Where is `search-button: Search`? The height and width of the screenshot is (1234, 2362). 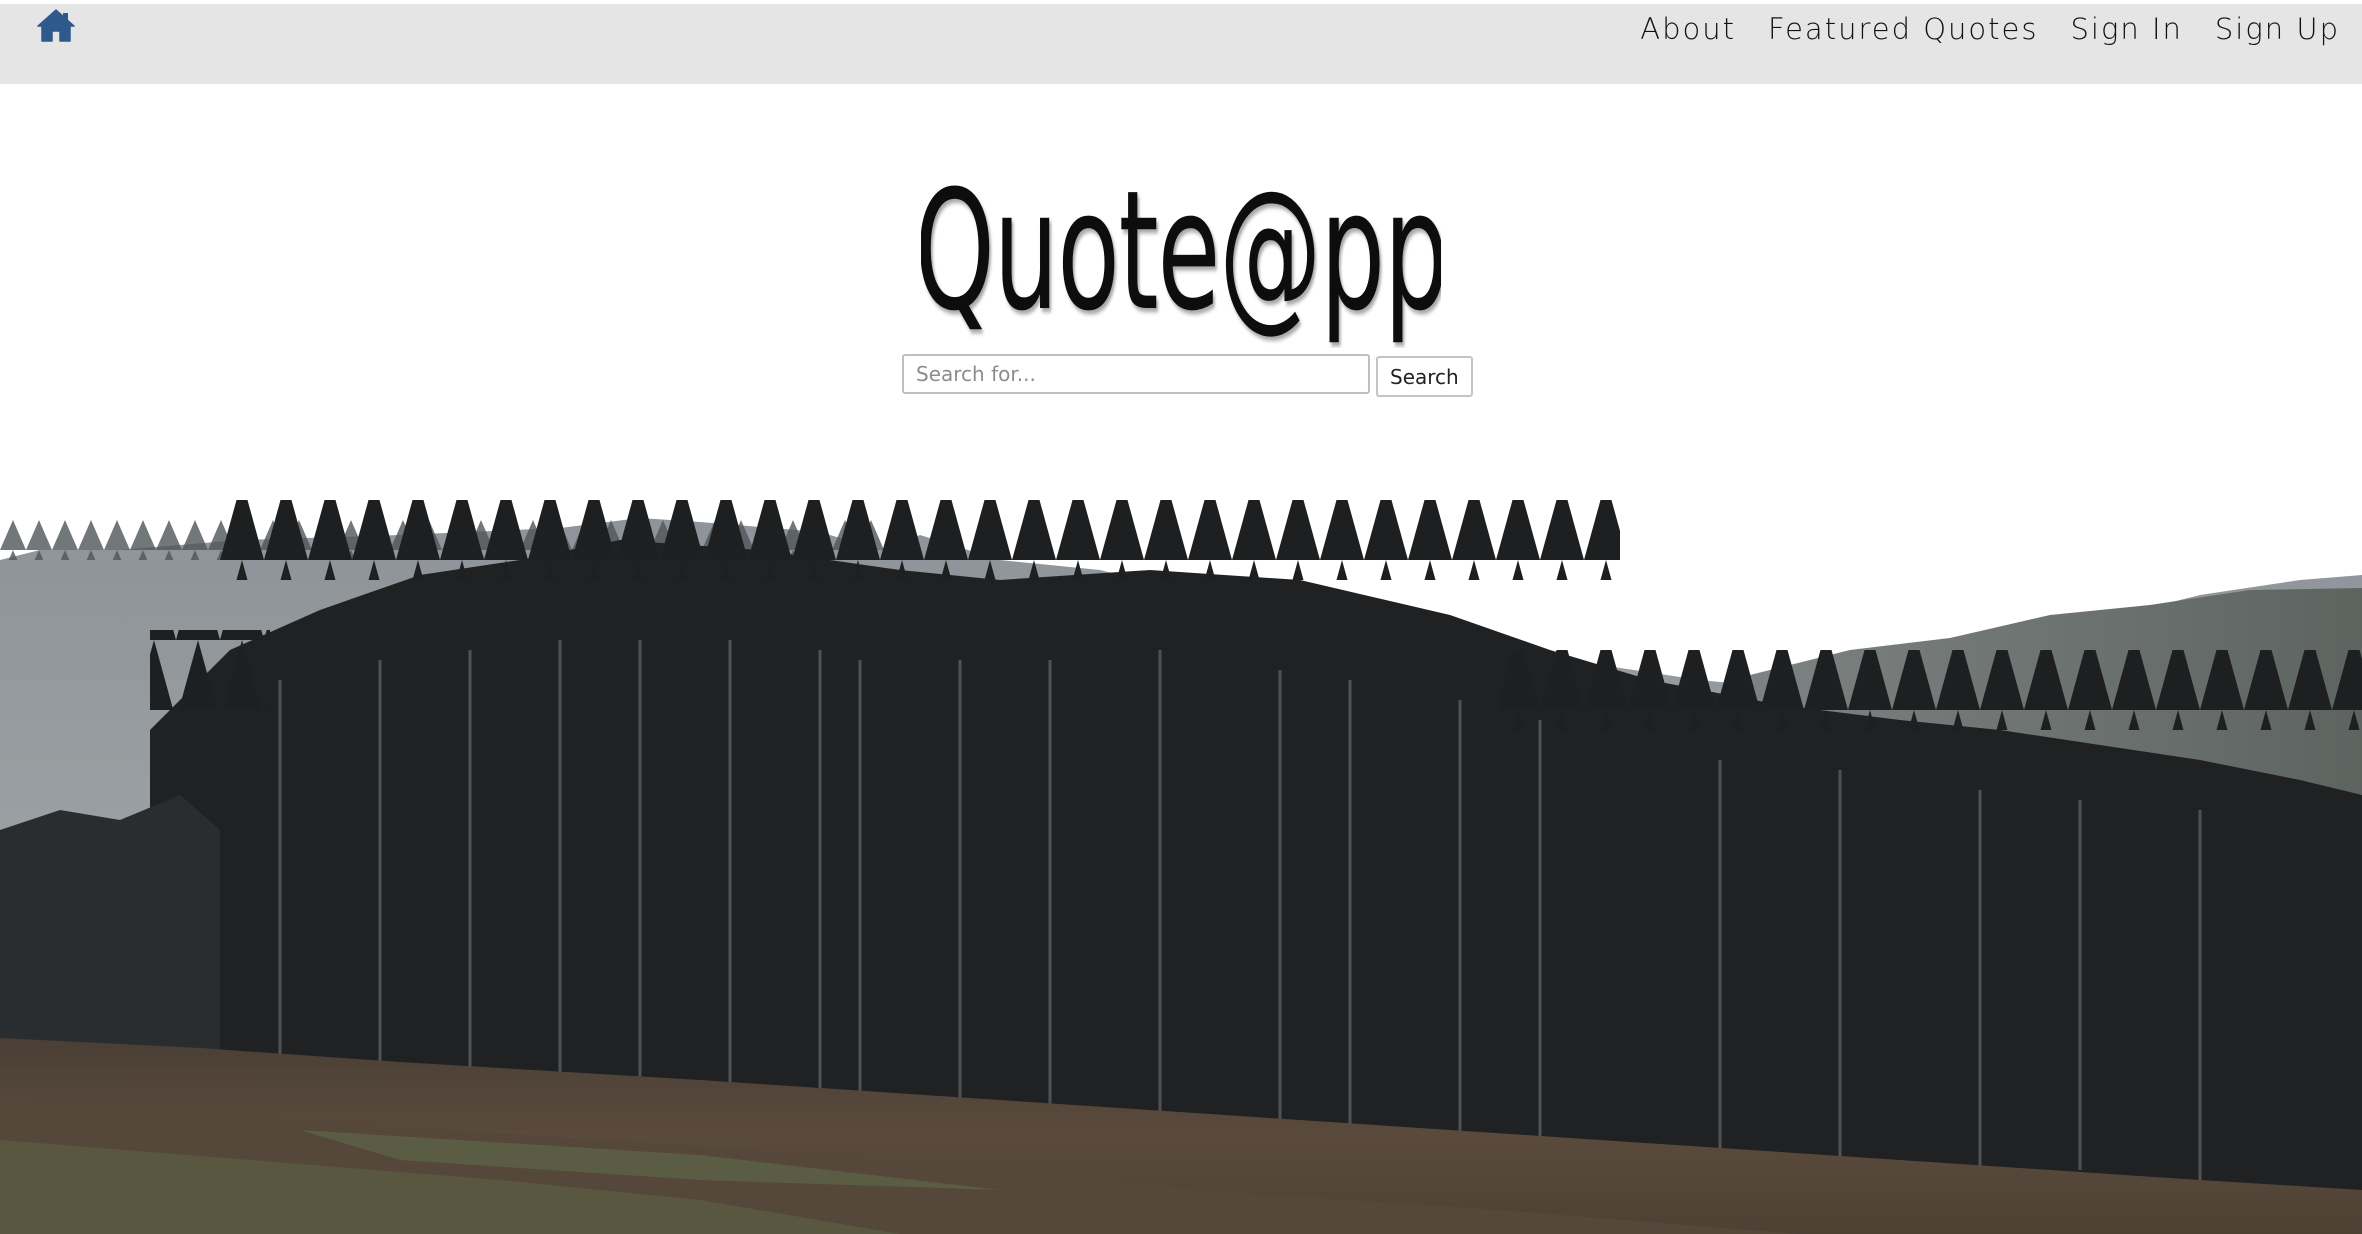
search-button: Search is located at coordinates (1424, 376).